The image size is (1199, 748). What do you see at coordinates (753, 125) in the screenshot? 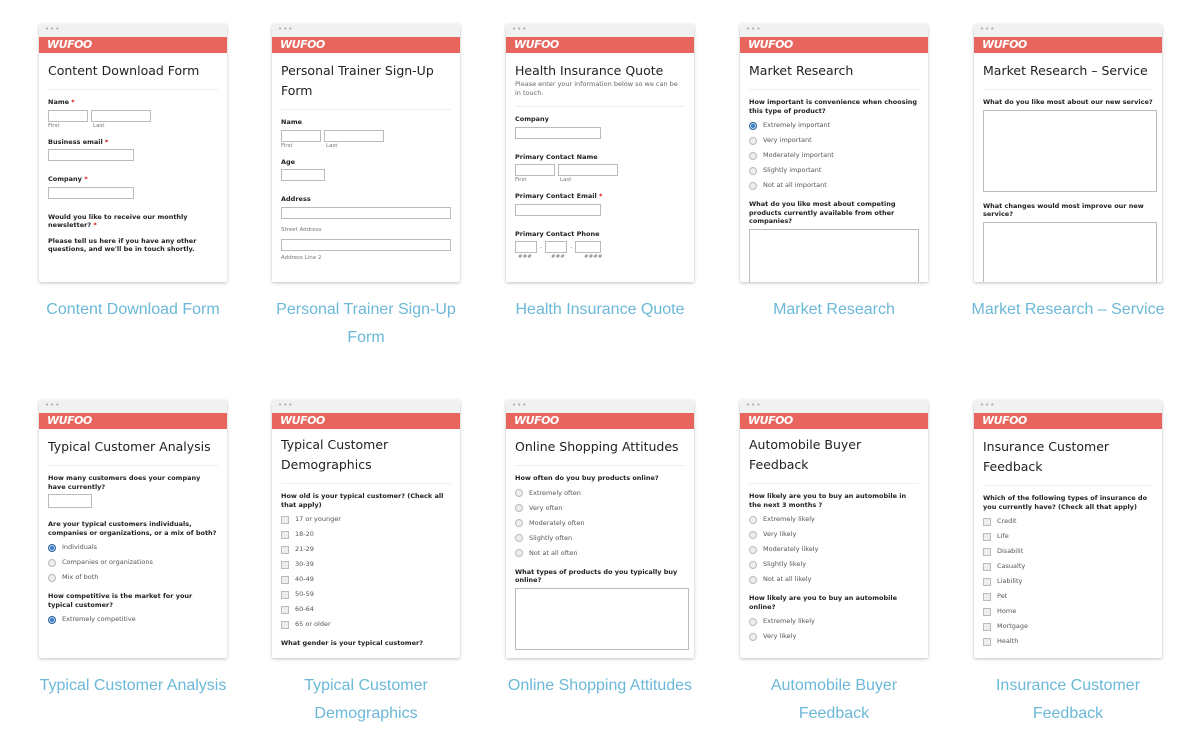
I see `radio-selected-icon` at bounding box center [753, 125].